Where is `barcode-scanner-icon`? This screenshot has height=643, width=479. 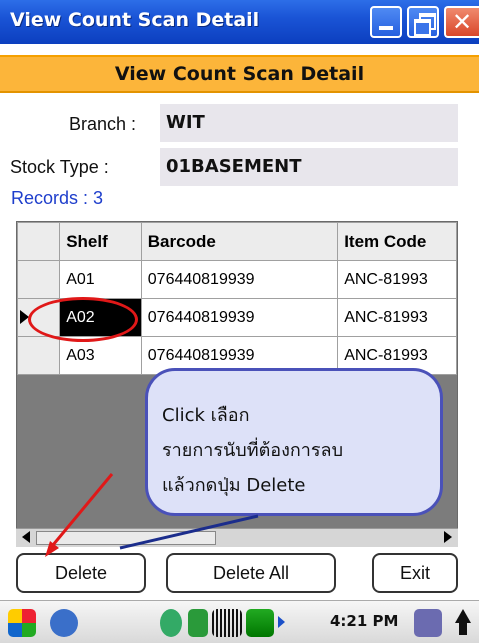 barcode-scanner-icon is located at coordinates (227, 623).